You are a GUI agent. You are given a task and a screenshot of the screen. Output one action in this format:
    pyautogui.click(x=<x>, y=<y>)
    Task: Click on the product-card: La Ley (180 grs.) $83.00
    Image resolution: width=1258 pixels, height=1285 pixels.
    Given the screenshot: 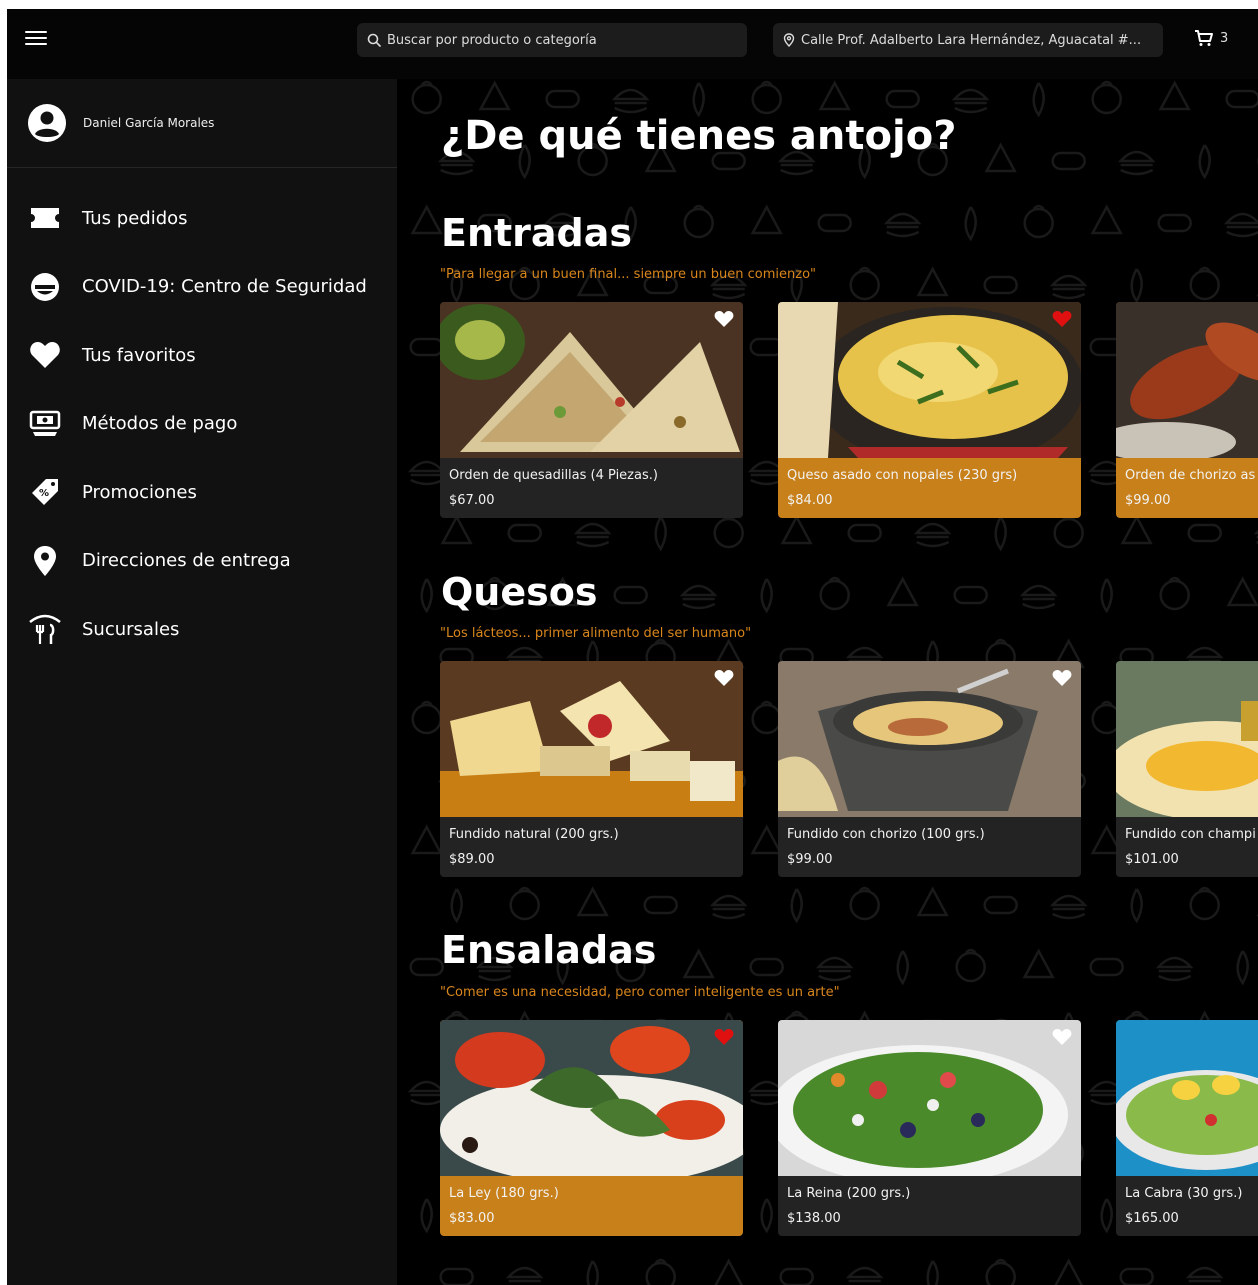 What is the action you would take?
    pyautogui.click(x=591, y=1128)
    